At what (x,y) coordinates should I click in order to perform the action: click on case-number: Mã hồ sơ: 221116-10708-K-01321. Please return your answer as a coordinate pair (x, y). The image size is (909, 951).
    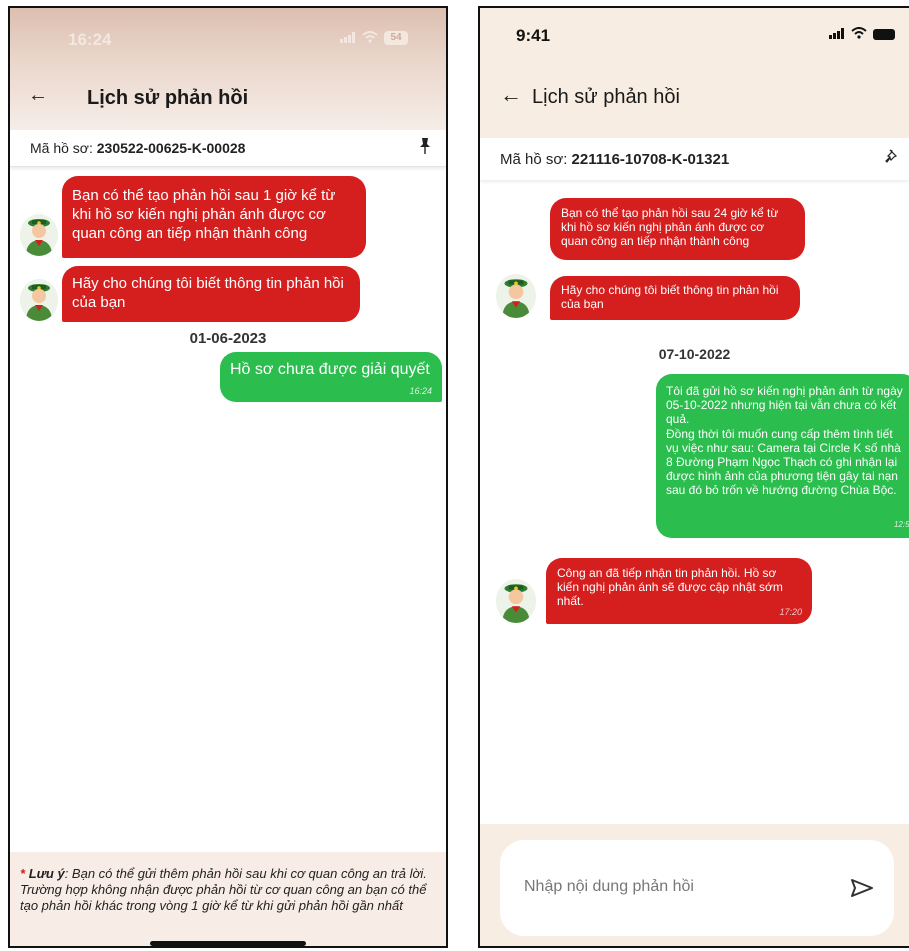
    Looking at the image, I should click on (615, 159).